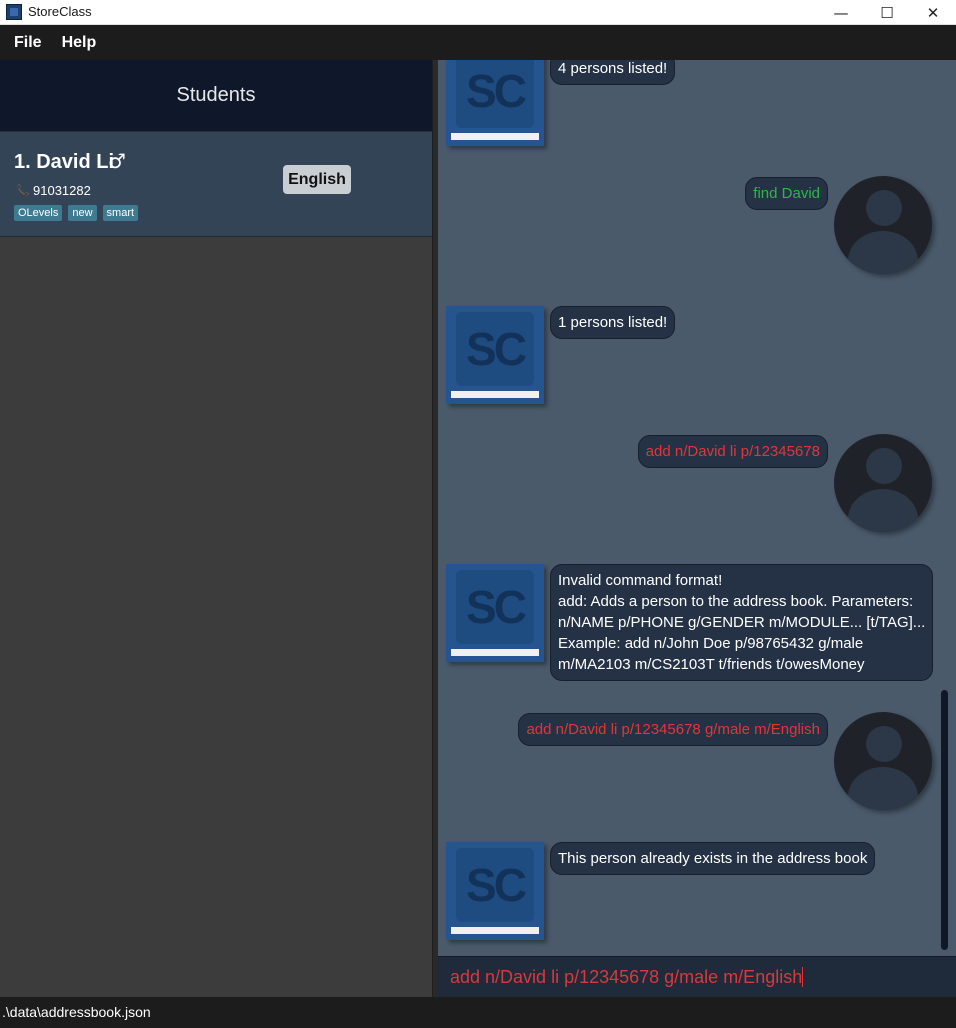  I want to click on close-button: ✕, so click(933, 12).